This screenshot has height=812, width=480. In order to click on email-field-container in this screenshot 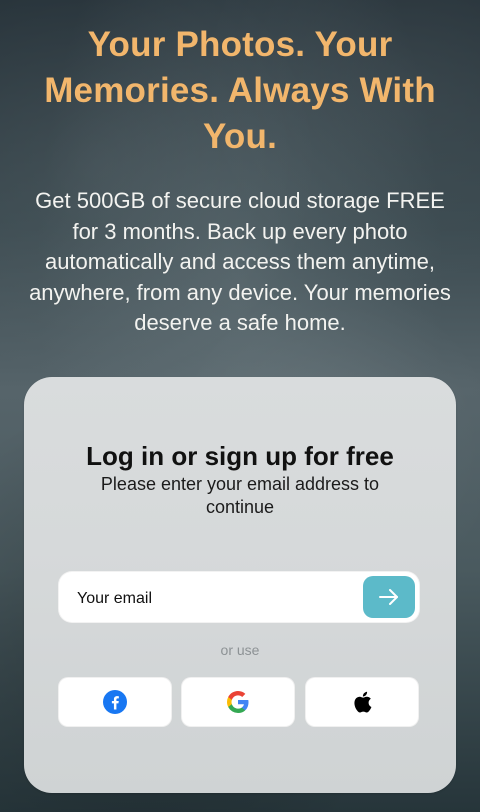, I will do `click(239, 597)`.